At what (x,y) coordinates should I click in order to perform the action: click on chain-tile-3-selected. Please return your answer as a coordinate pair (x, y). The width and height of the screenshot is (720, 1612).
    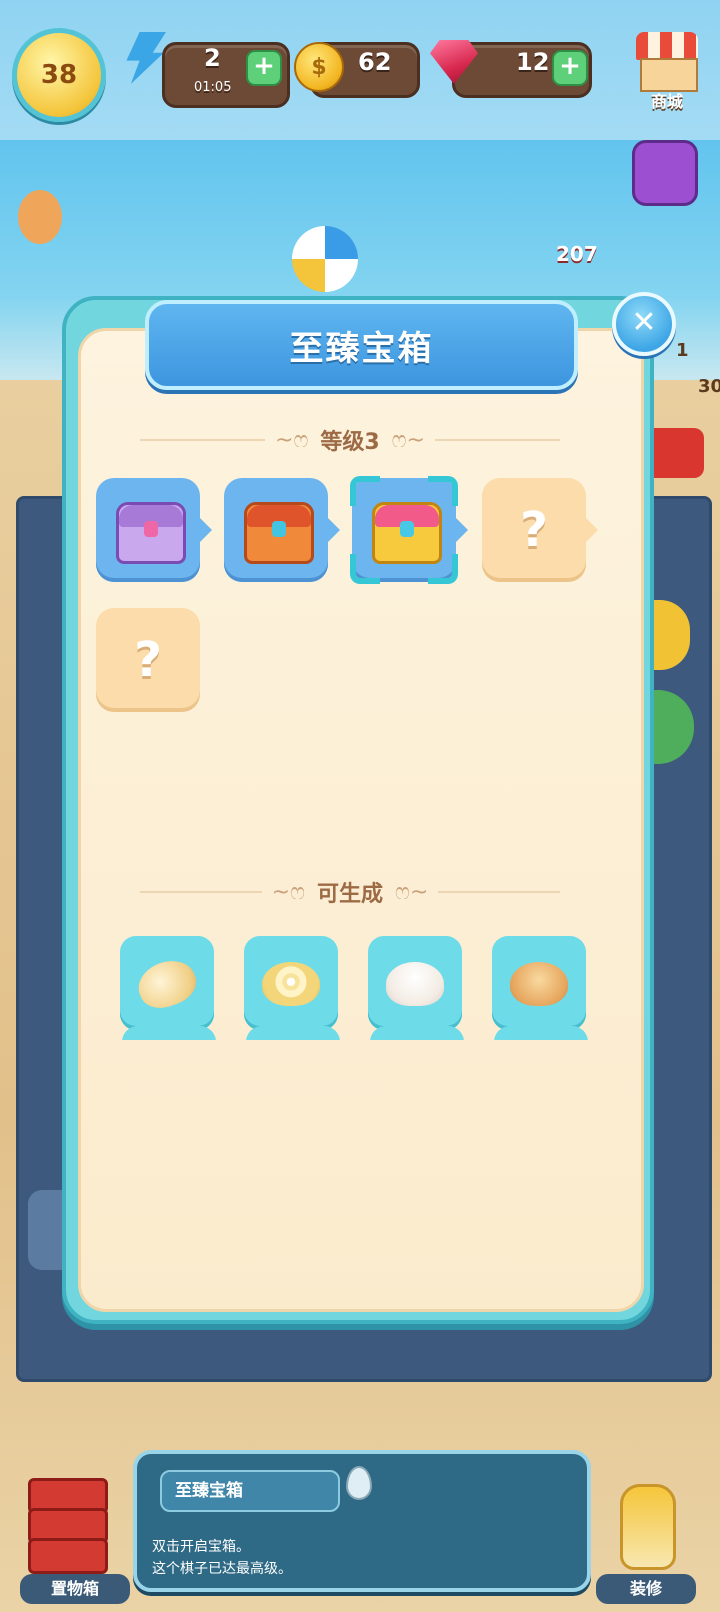
    Looking at the image, I should click on (409, 530).